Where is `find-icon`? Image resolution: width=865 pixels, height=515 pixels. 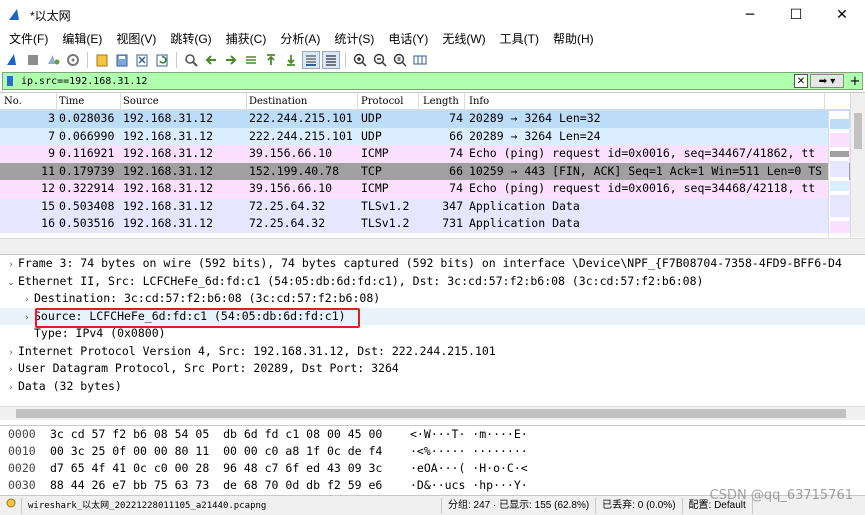 find-icon is located at coordinates (191, 60).